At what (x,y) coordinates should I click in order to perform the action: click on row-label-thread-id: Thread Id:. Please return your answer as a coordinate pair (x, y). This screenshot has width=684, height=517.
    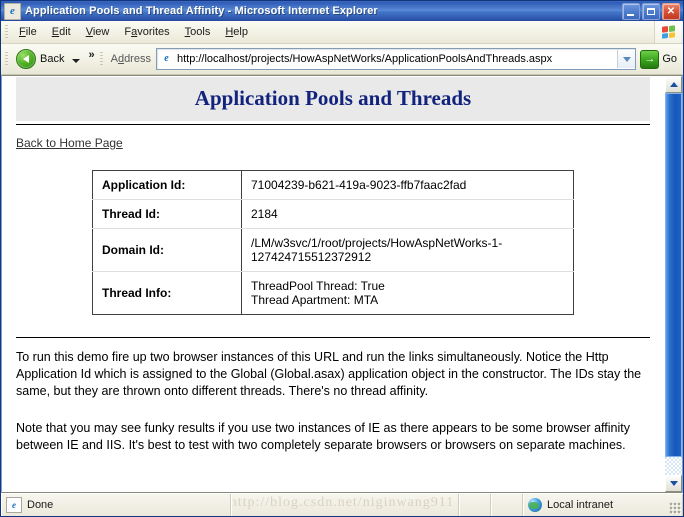
    Looking at the image, I should click on (167, 214).